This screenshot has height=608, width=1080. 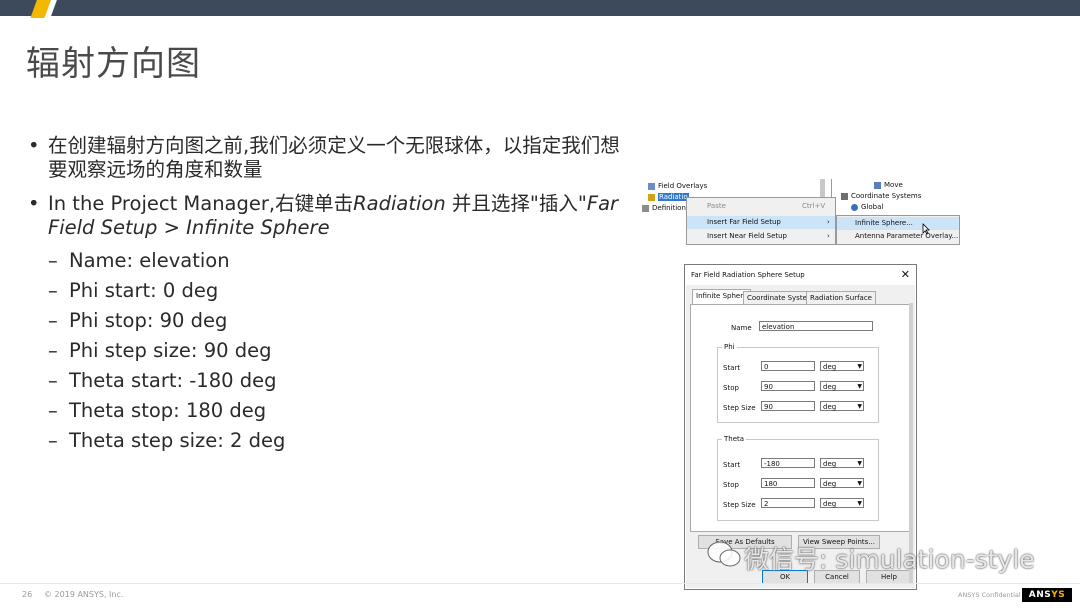 What do you see at coordinates (668, 197) in the screenshot?
I see `tree-item-radiation: Radiatio` at bounding box center [668, 197].